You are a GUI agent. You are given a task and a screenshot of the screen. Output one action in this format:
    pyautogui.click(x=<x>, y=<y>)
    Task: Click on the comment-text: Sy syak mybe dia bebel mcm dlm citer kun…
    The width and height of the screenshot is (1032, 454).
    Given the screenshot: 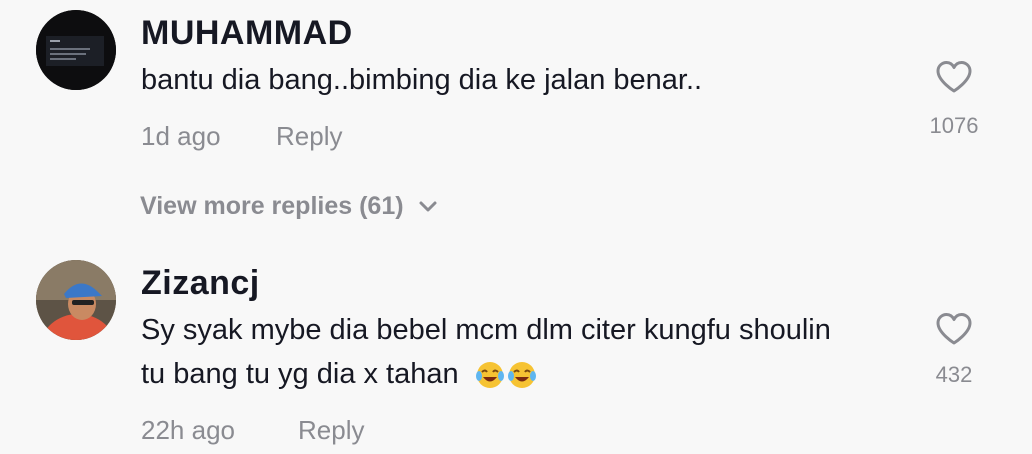 What is the action you would take?
    pyautogui.click(x=486, y=330)
    